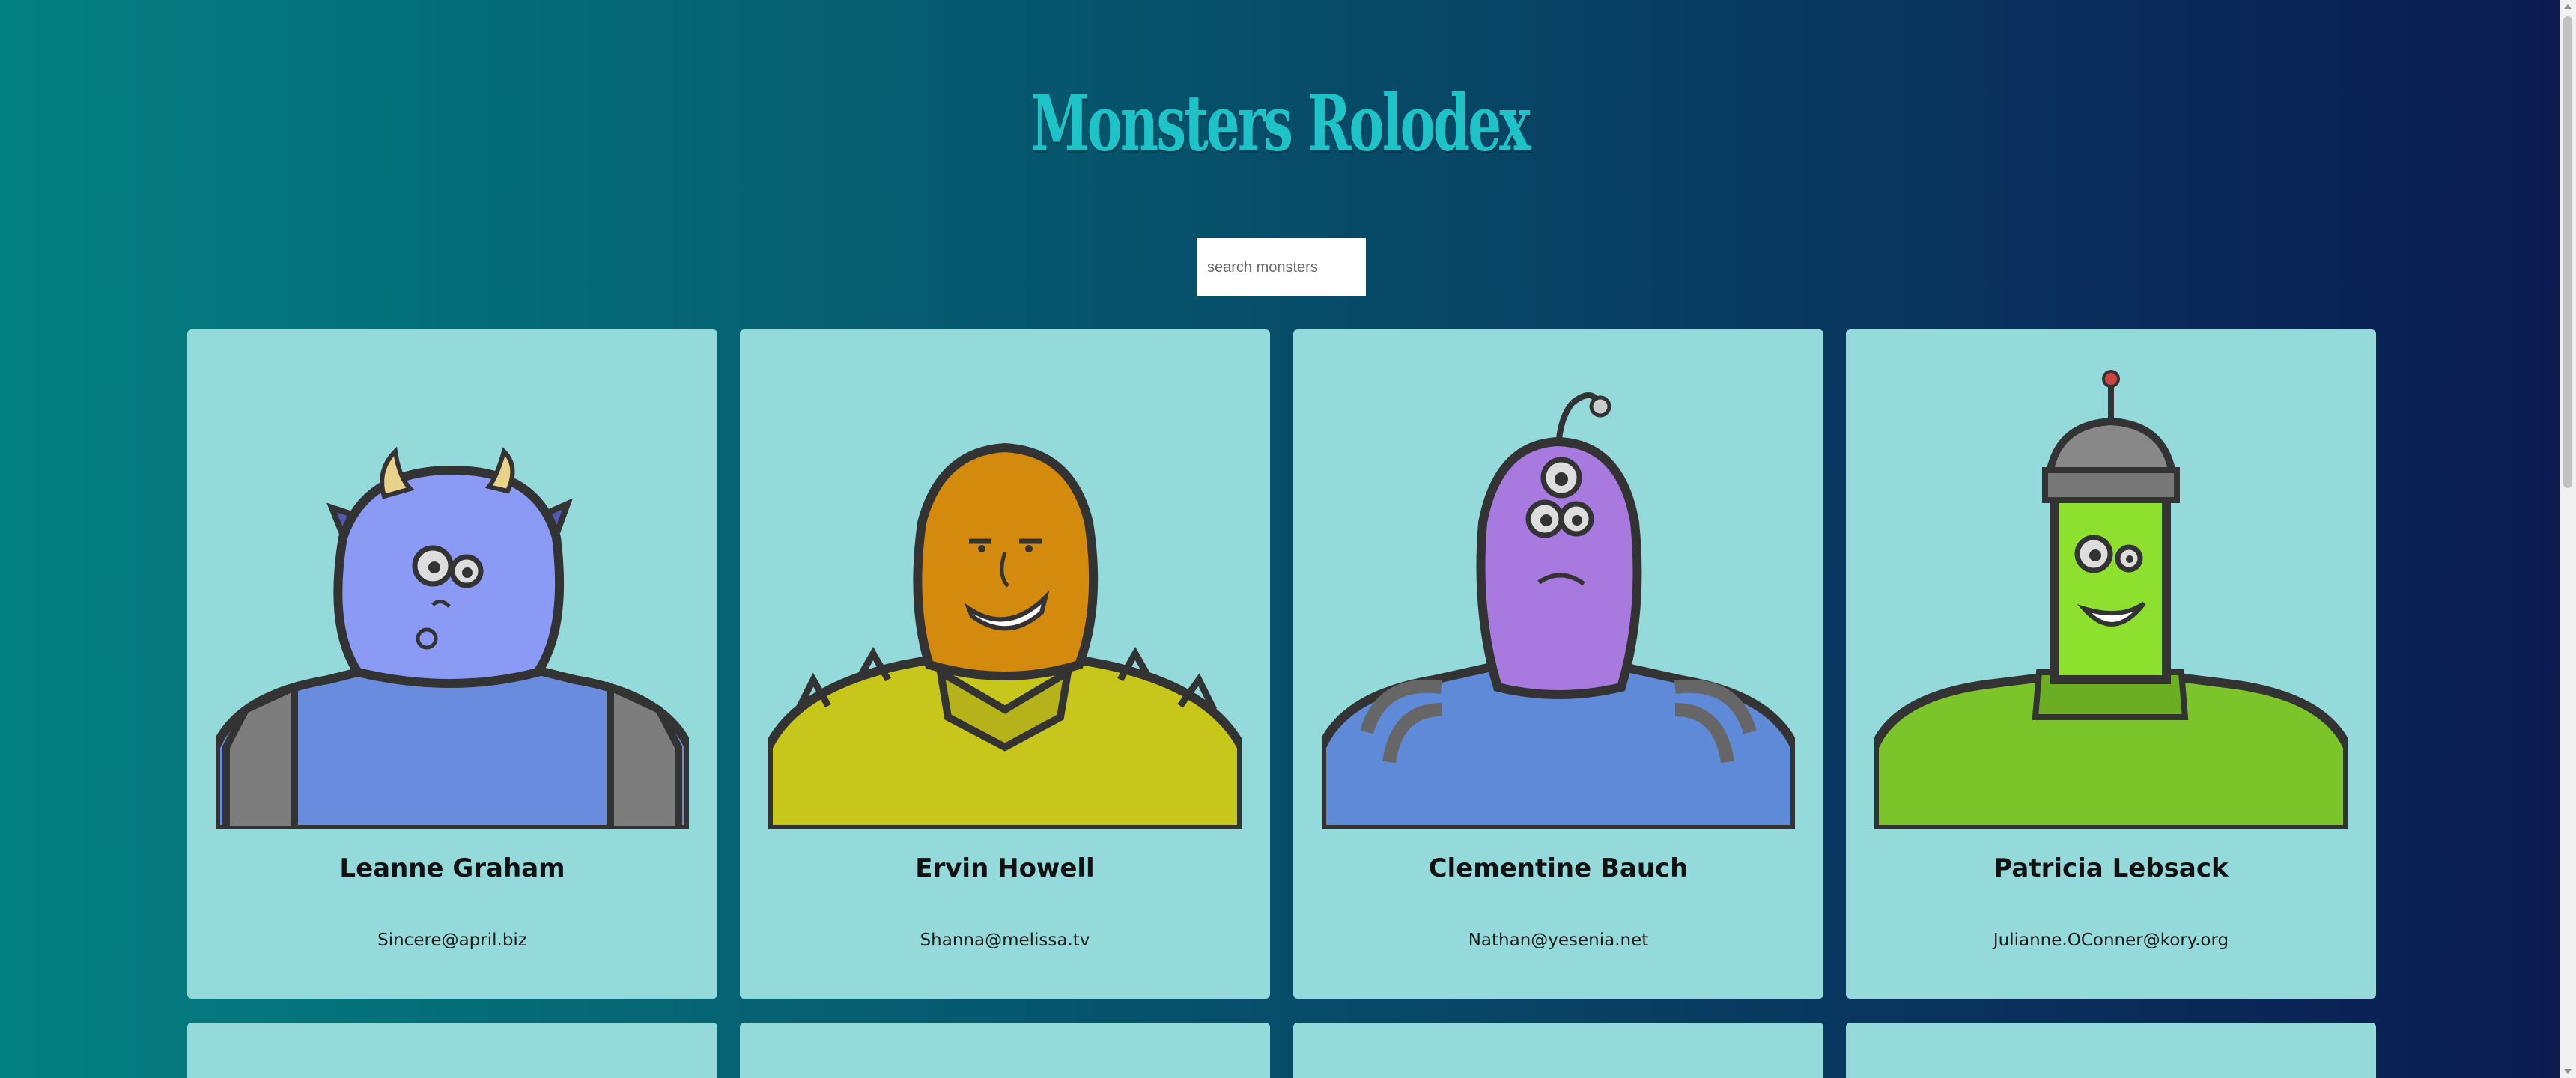 This screenshot has width=2576, height=1078. Describe the element at coordinates (2111, 940) in the screenshot. I see `monster-email: Julianne.OConner@kory.org` at that location.